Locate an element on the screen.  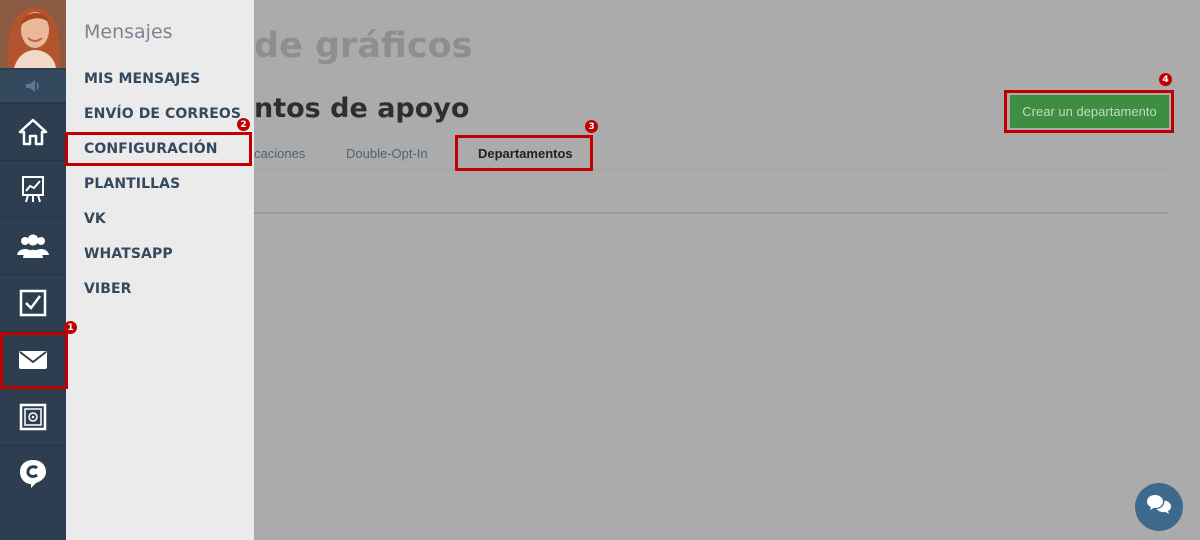
chat-bubbles-icon is located at coordinates (1159, 507).